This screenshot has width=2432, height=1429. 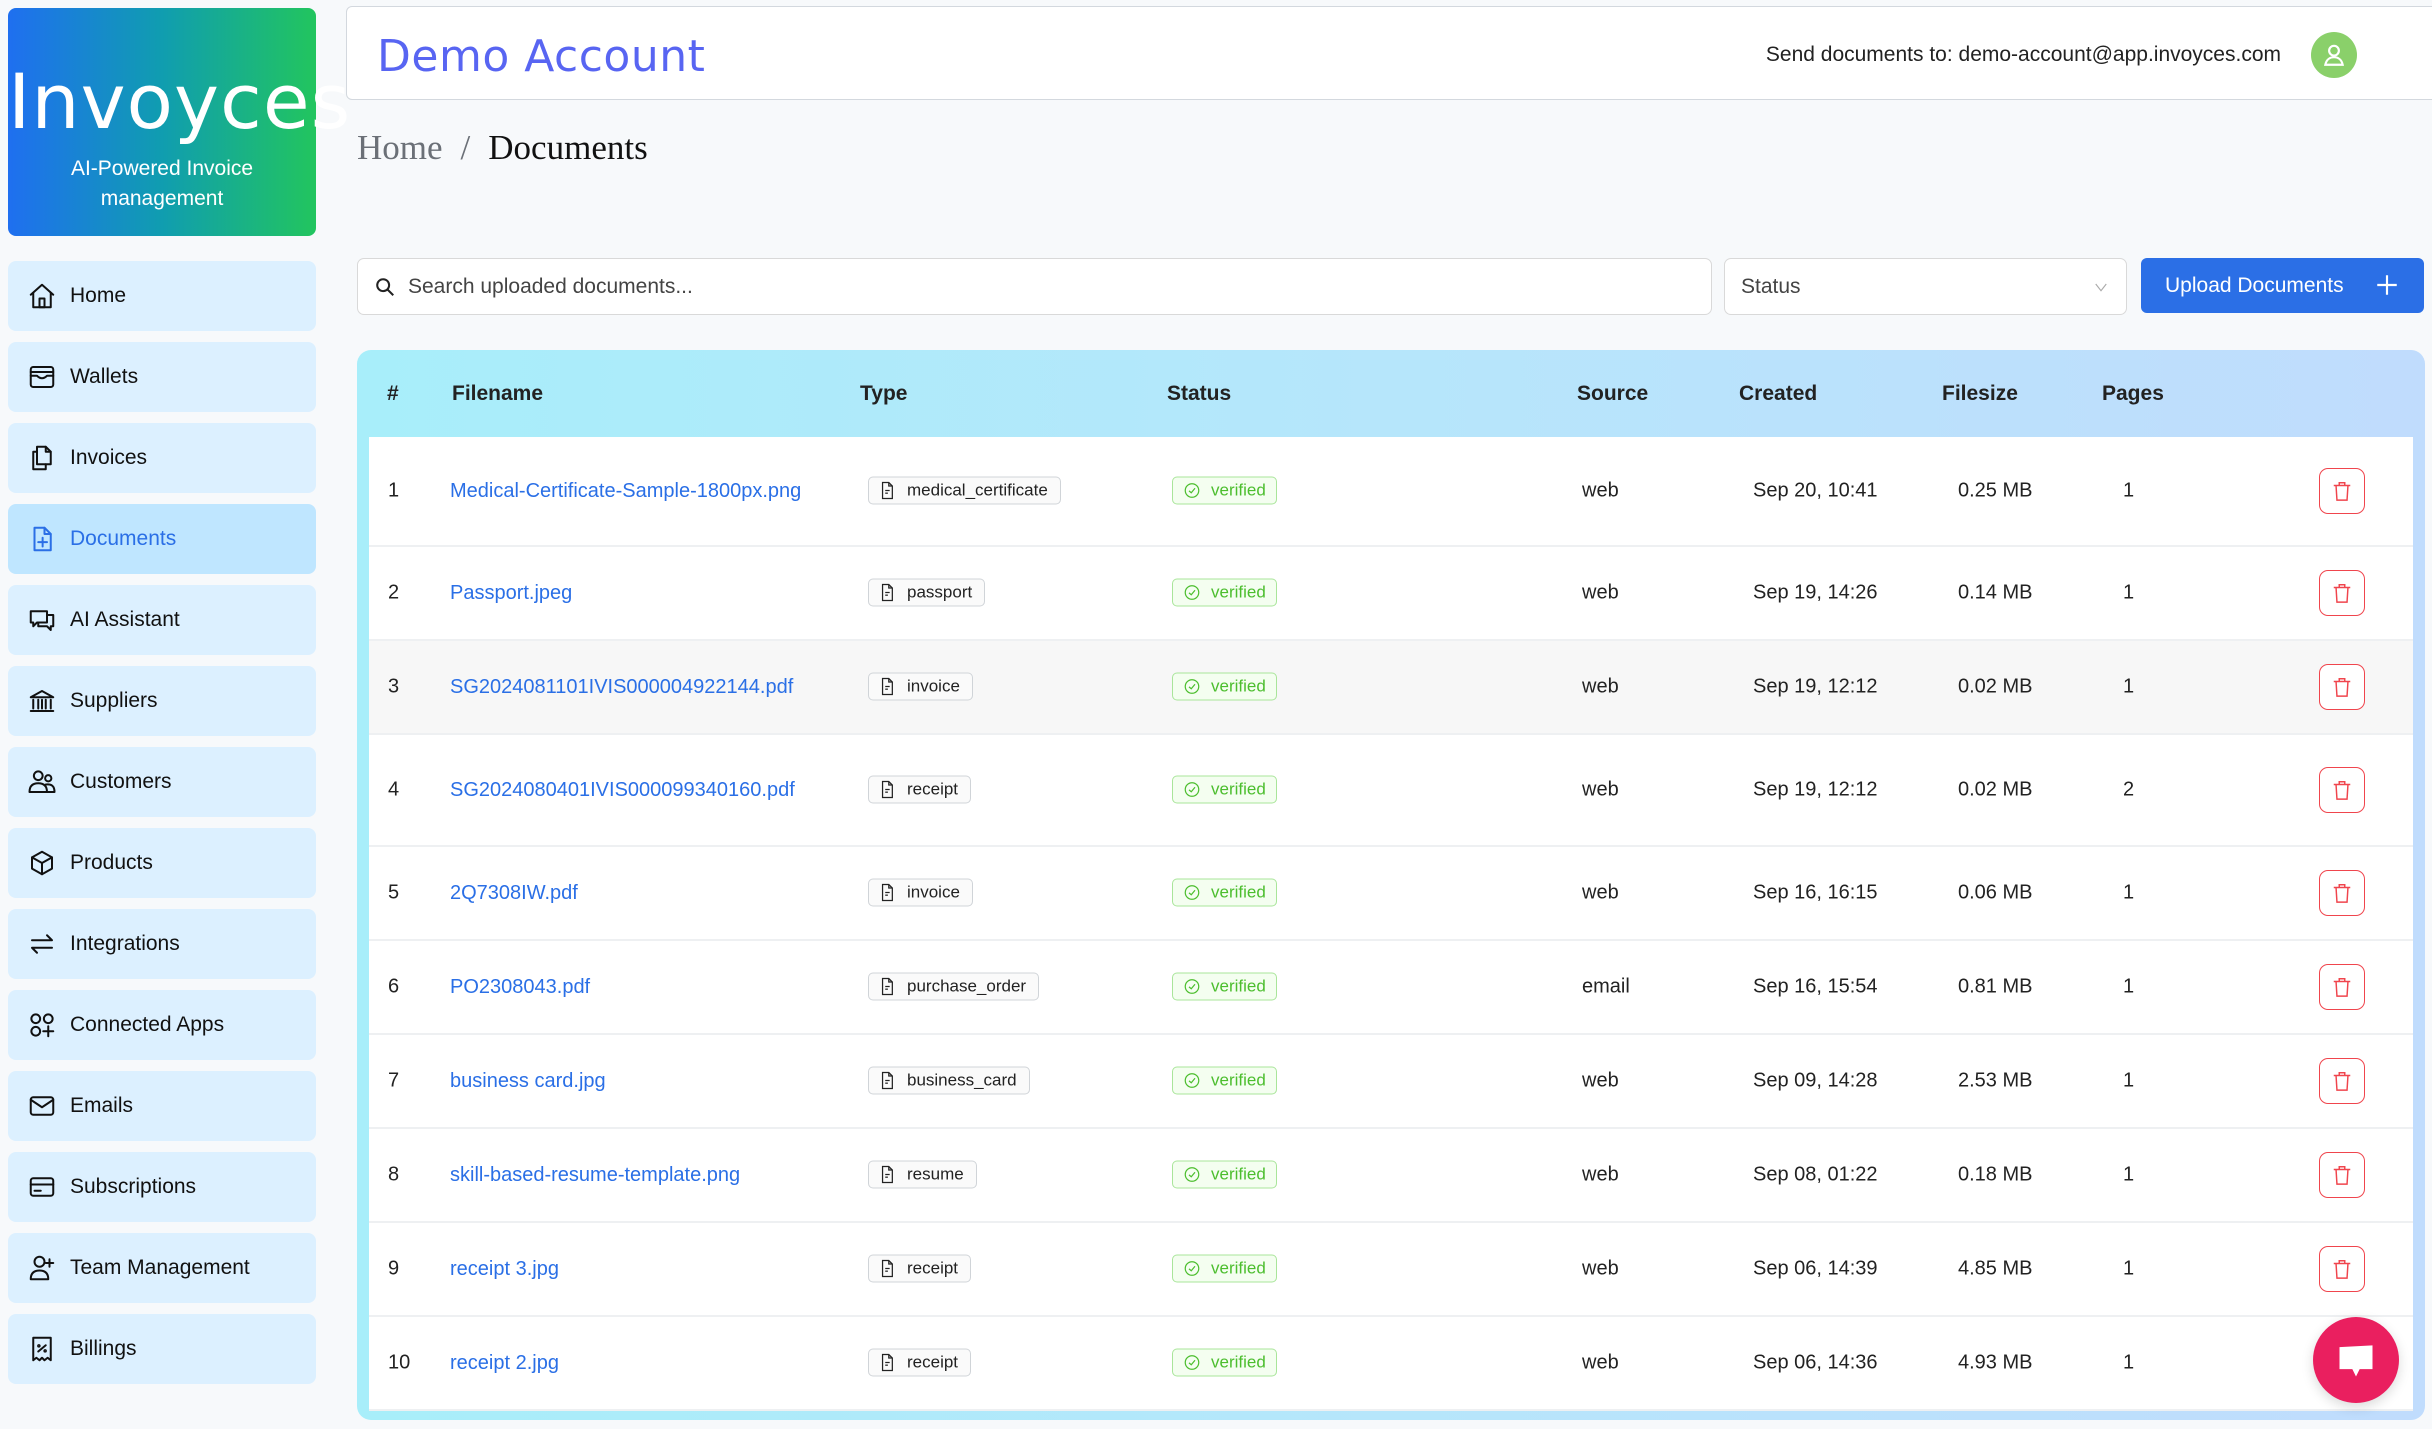 I want to click on column-header-filesize: Filesize, so click(x=1980, y=394).